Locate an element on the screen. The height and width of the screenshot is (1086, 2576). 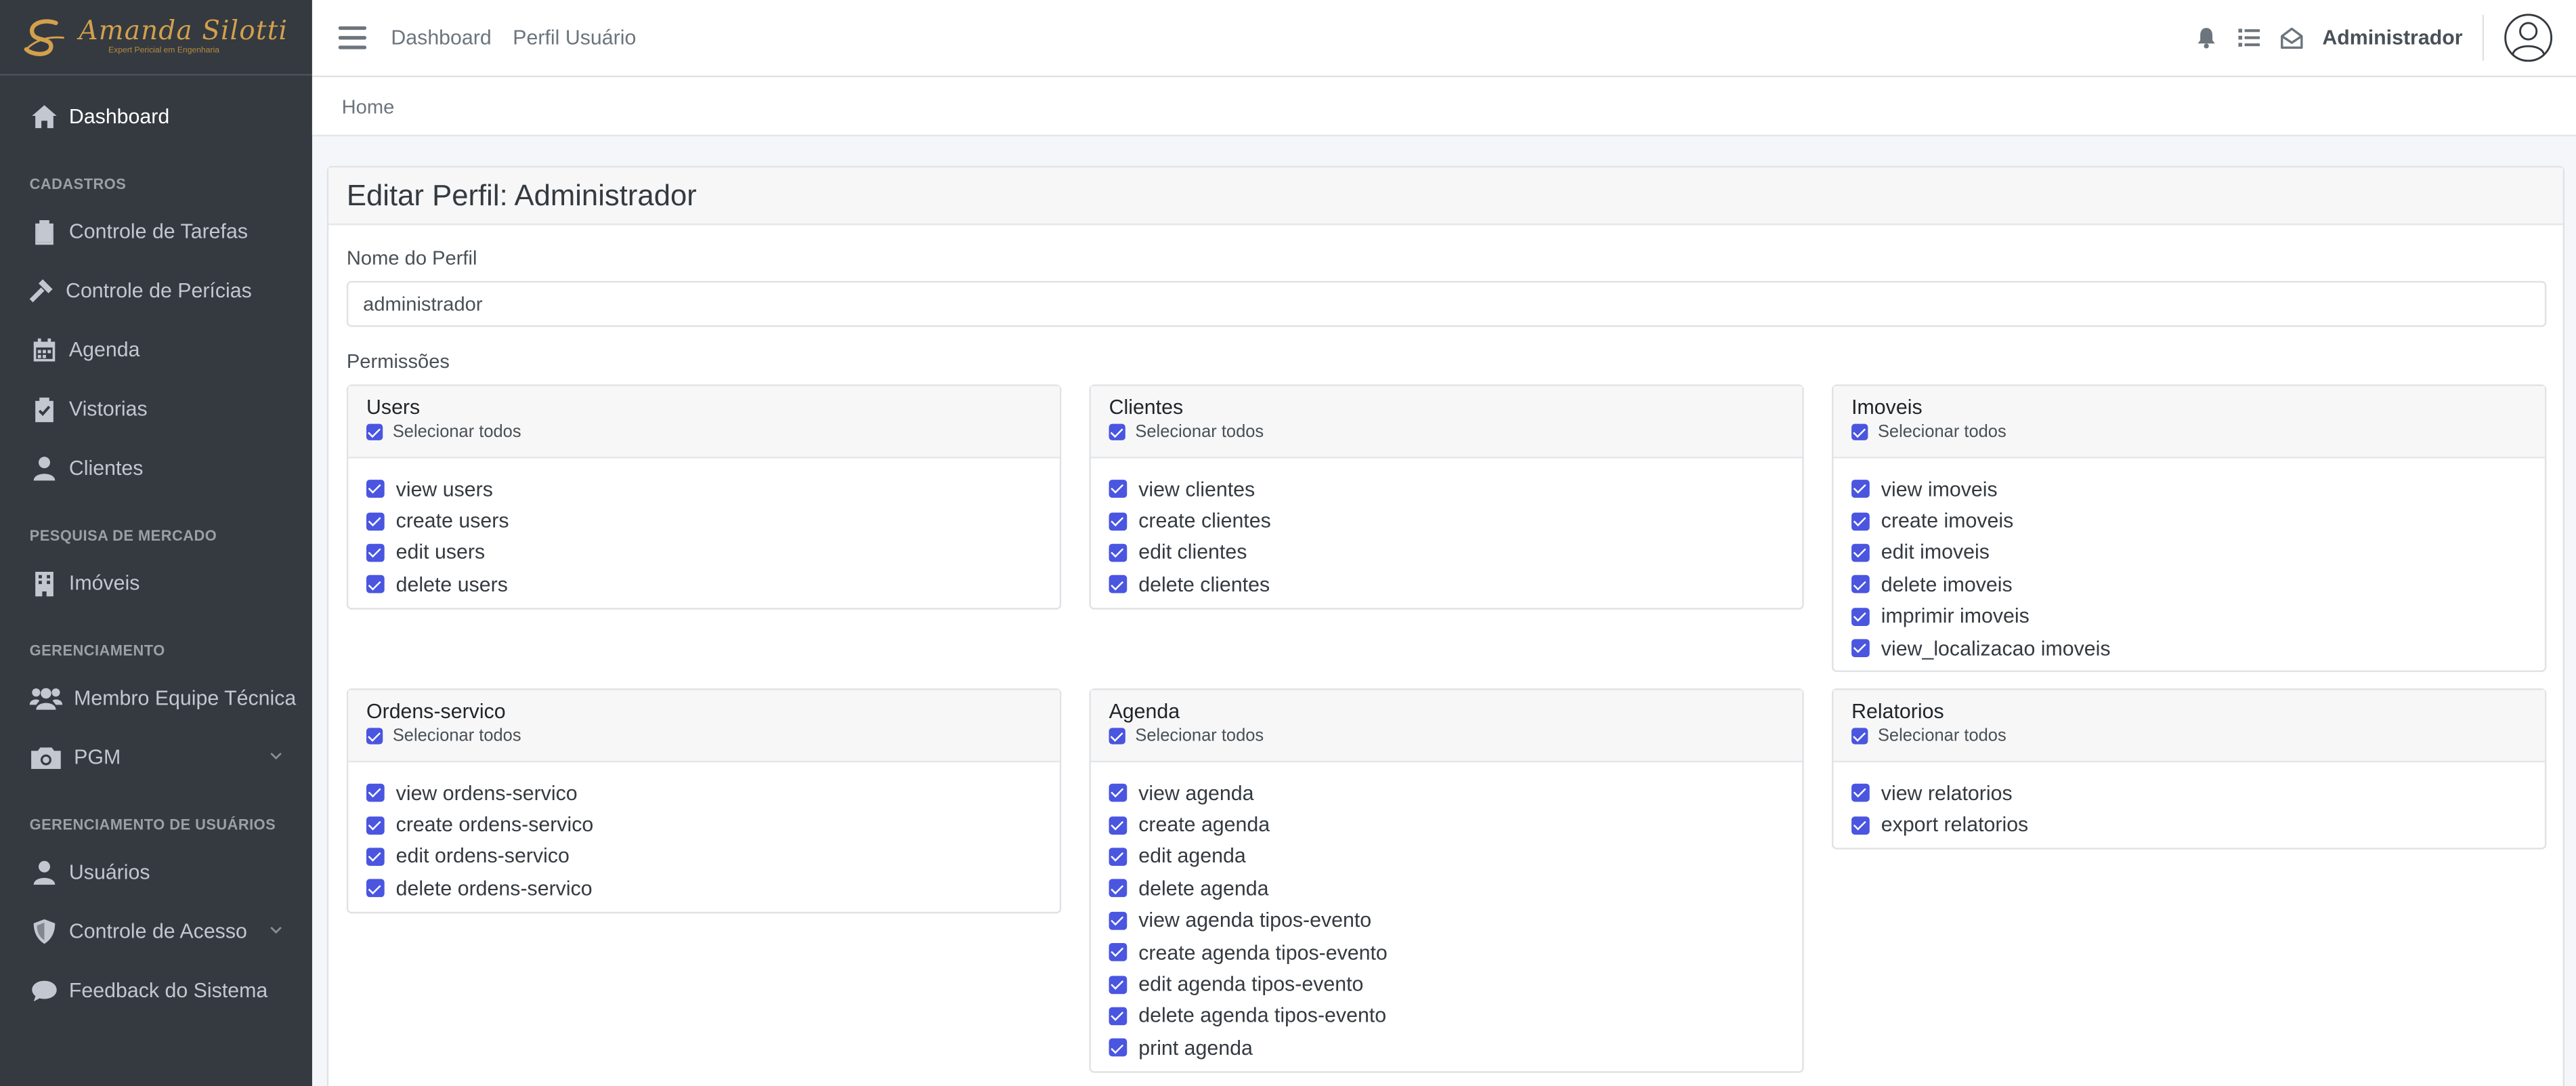
permission-item: edit imoveis is located at coordinates (2198, 552).